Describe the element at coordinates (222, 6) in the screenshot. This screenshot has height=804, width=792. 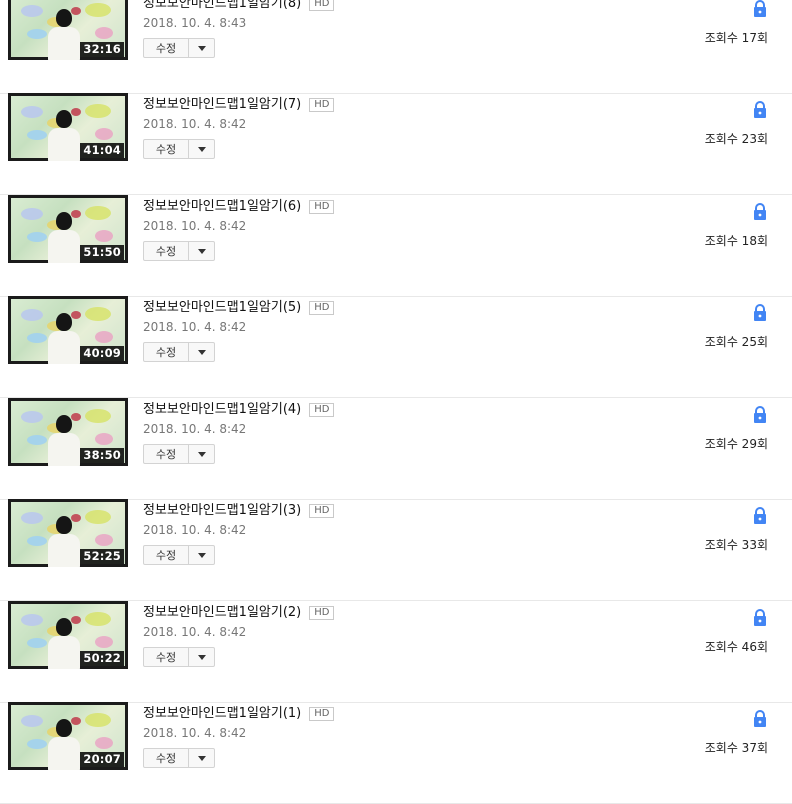
I see `video-title: 정보보안마인드맵1일암기(8)` at that location.